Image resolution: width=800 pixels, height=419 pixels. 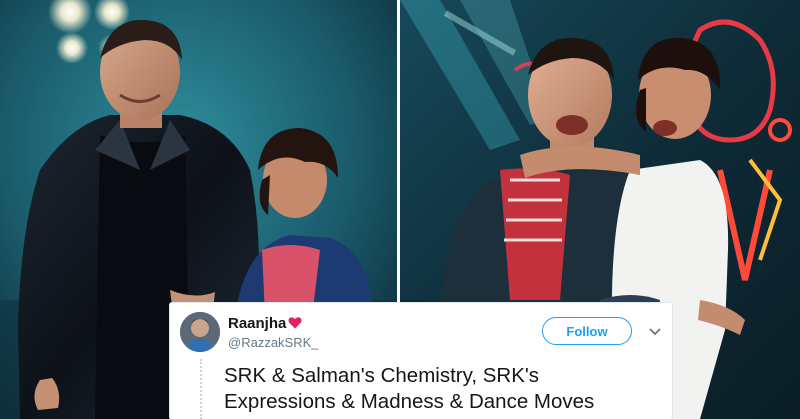 What do you see at coordinates (587, 331) in the screenshot?
I see `follow-button: Follow` at bounding box center [587, 331].